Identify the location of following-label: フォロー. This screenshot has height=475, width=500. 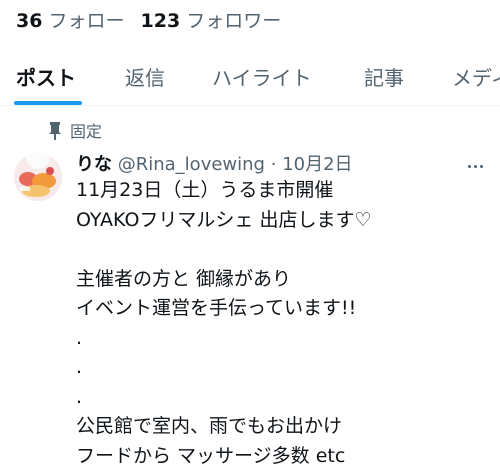
(86, 21).